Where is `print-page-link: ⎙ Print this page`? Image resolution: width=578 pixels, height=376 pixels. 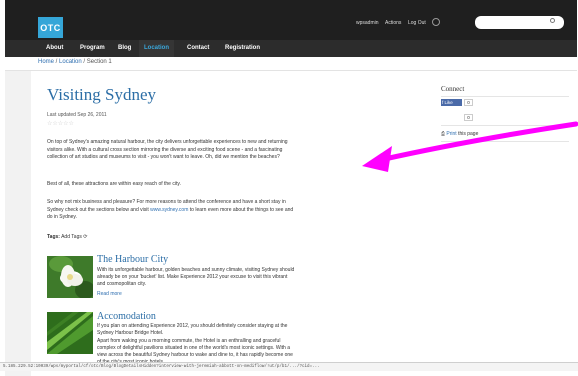
print-page-link: ⎙ Print this page is located at coordinates (459, 134).